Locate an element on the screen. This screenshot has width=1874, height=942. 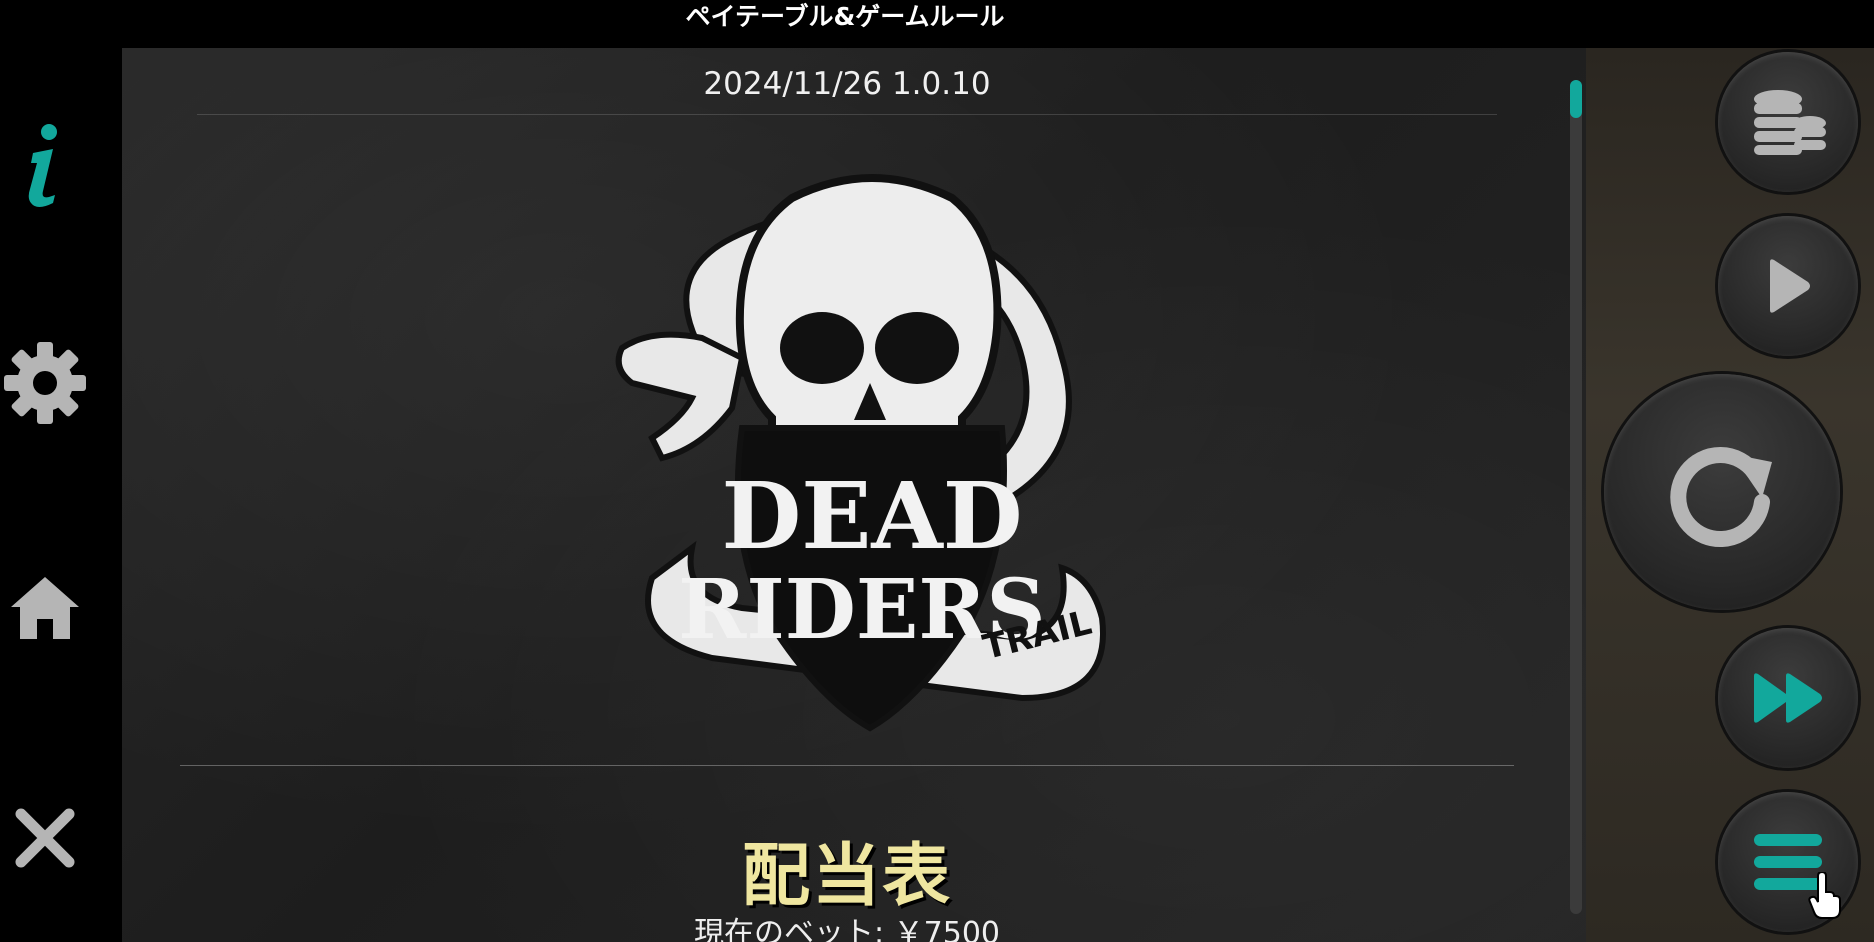
info-icon is located at coordinates (42, 165).